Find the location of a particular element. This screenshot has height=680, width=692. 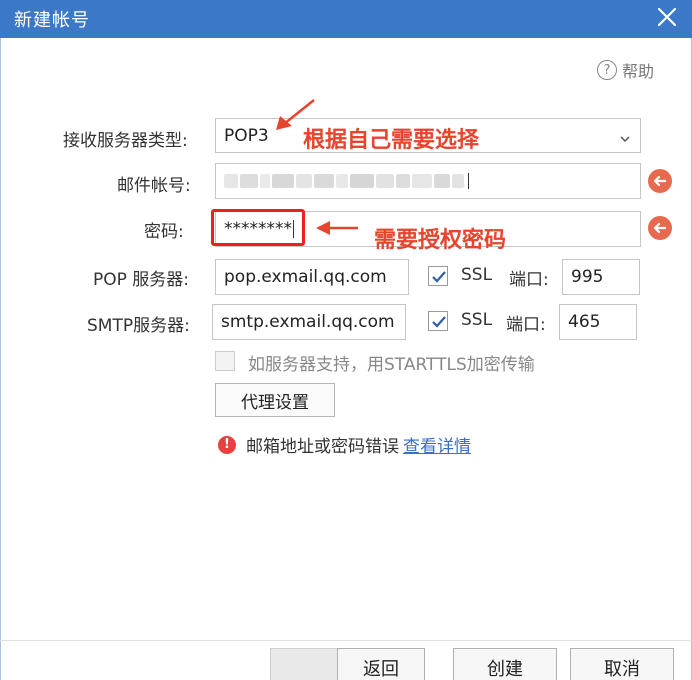

cancel-button: 取消 is located at coordinates (622, 664).